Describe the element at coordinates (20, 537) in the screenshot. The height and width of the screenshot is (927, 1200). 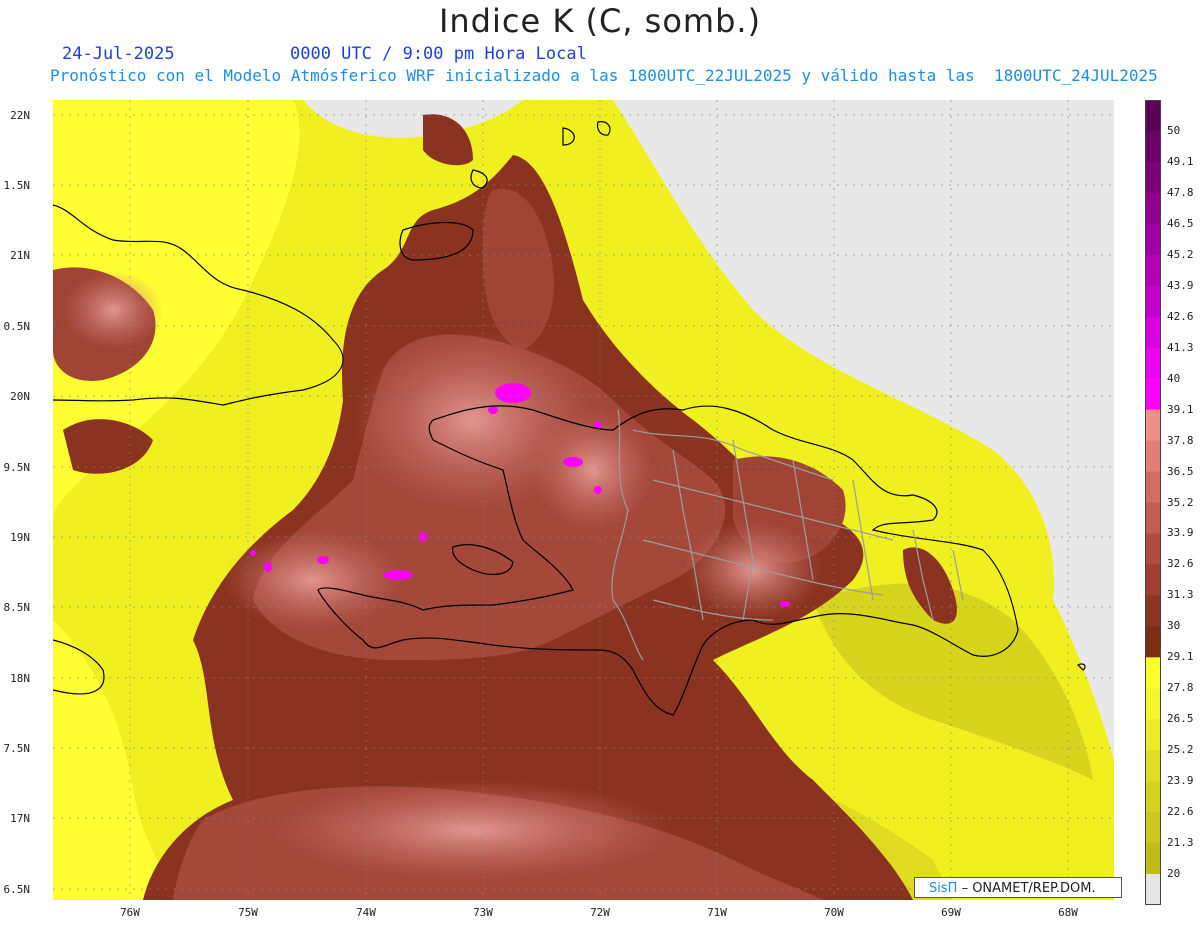
I see `lat-label: 19N` at that location.